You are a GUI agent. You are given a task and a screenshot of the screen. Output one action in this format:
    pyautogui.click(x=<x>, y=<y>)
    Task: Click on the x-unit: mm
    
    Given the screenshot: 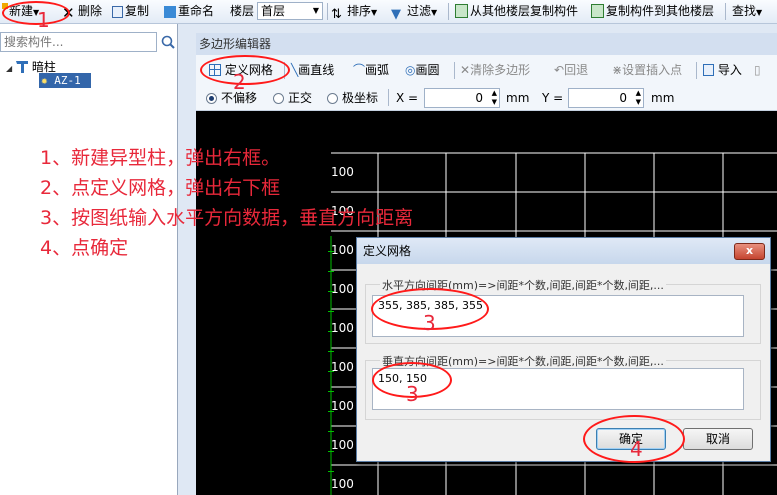 What is the action you would take?
    pyautogui.click(x=518, y=98)
    